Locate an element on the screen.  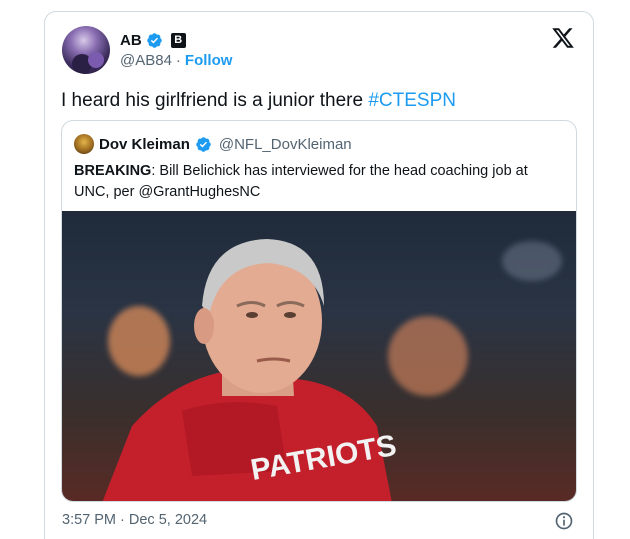
quoted-author-handle: @NFL_DovKleiman is located at coordinates (285, 144).